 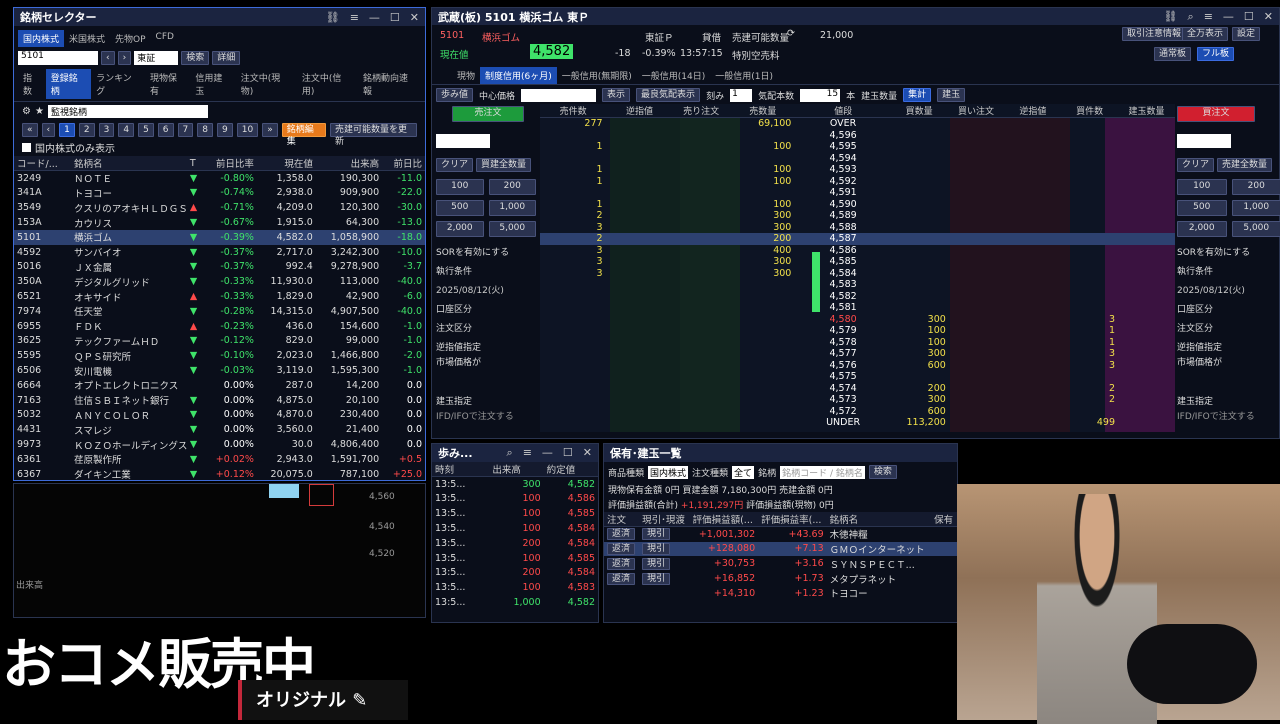 I want to click on buy-all-button: 売建全数量, so click(x=1244, y=165).